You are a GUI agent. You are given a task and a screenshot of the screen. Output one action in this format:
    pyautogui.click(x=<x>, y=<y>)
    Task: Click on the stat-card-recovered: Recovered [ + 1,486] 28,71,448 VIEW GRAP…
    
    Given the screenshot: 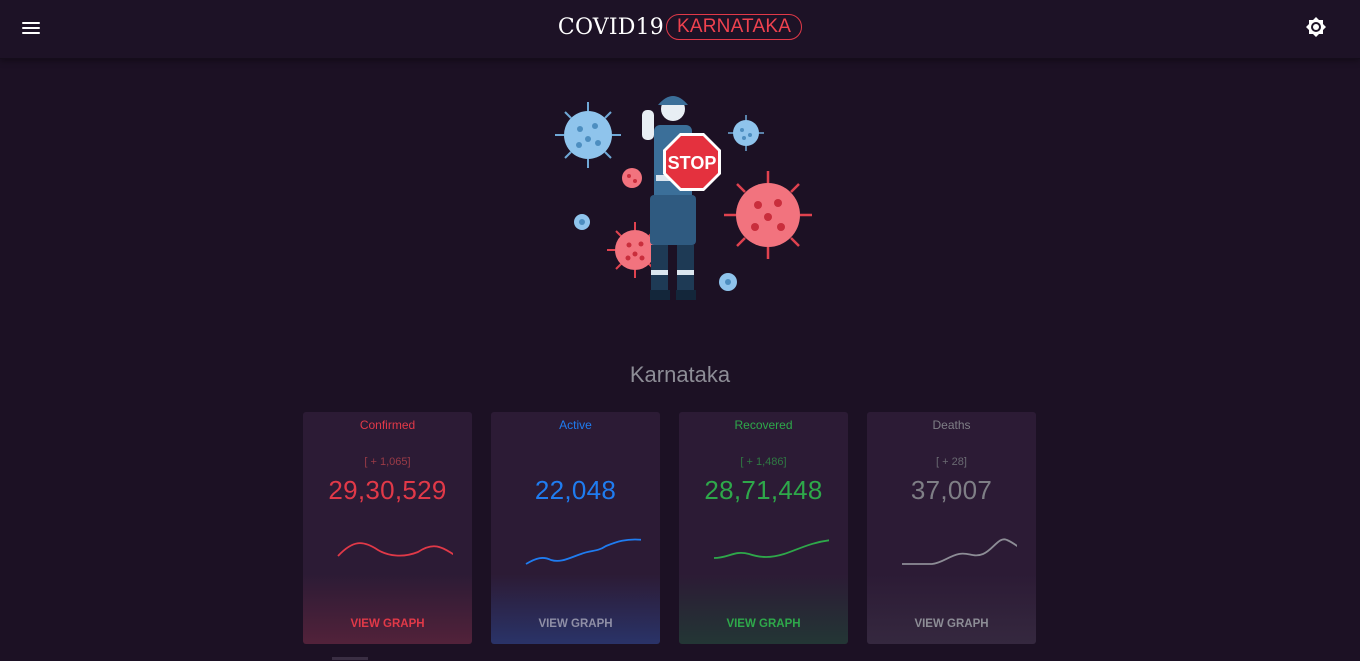 What is the action you would take?
    pyautogui.click(x=763, y=528)
    